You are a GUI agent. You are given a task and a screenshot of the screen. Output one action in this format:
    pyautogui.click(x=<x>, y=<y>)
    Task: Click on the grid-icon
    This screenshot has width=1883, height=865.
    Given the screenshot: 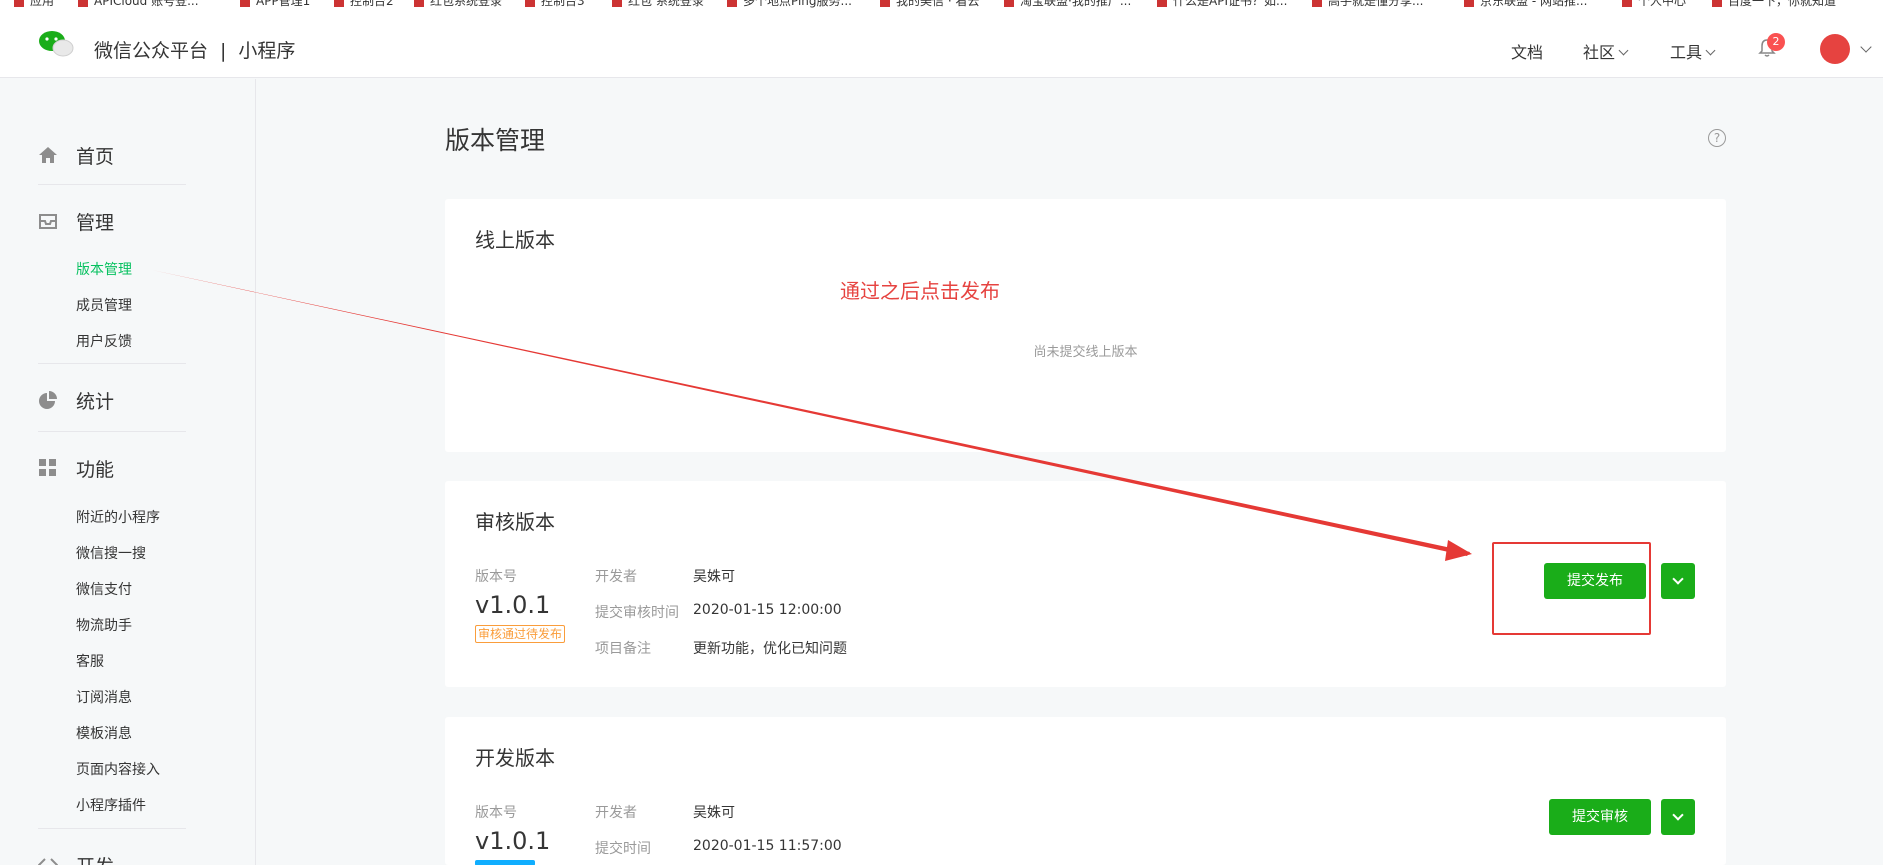 What is the action you would take?
    pyautogui.click(x=47, y=467)
    